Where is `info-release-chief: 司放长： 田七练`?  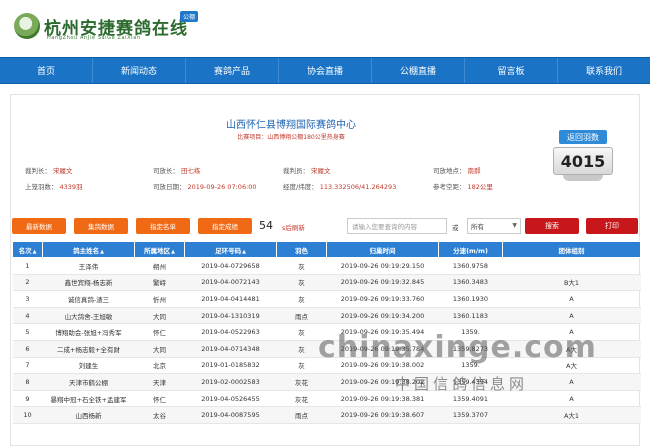 info-release-chief: 司放长： 田七练 is located at coordinates (177, 171).